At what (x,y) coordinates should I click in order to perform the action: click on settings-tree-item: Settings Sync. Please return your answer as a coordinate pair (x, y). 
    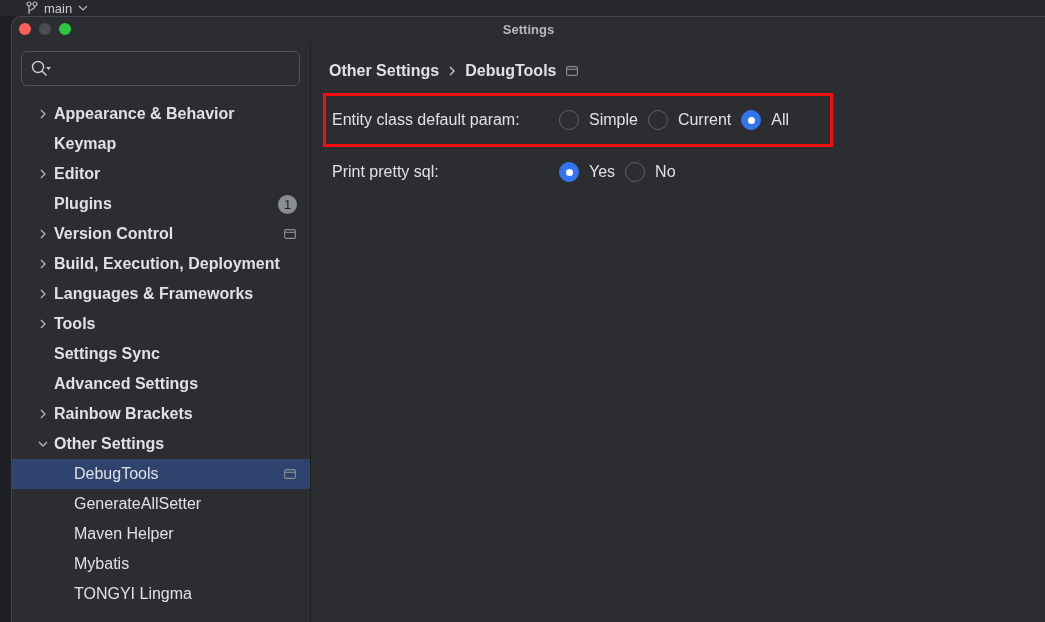
    Looking at the image, I should click on (161, 354).